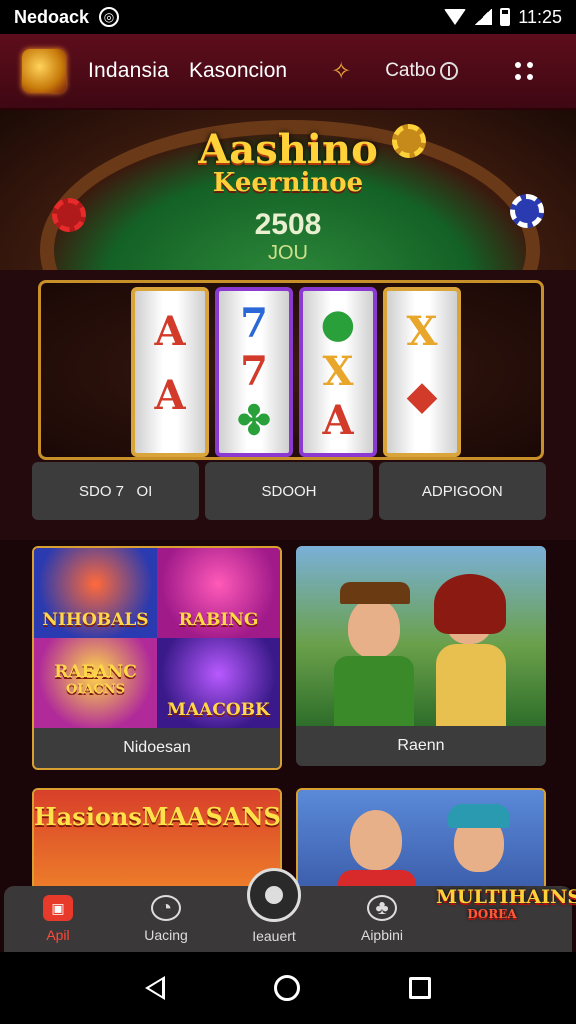  I want to click on promo-subtitle: DOREA, so click(492, 914).